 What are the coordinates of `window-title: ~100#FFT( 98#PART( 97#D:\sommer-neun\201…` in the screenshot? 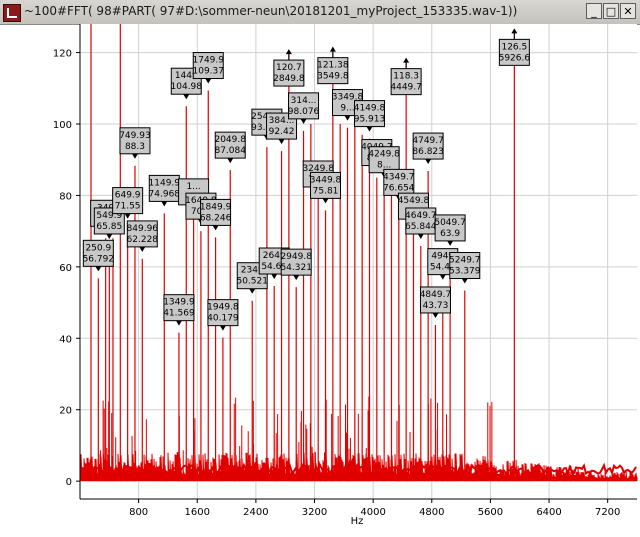 It's located at (271, 11).